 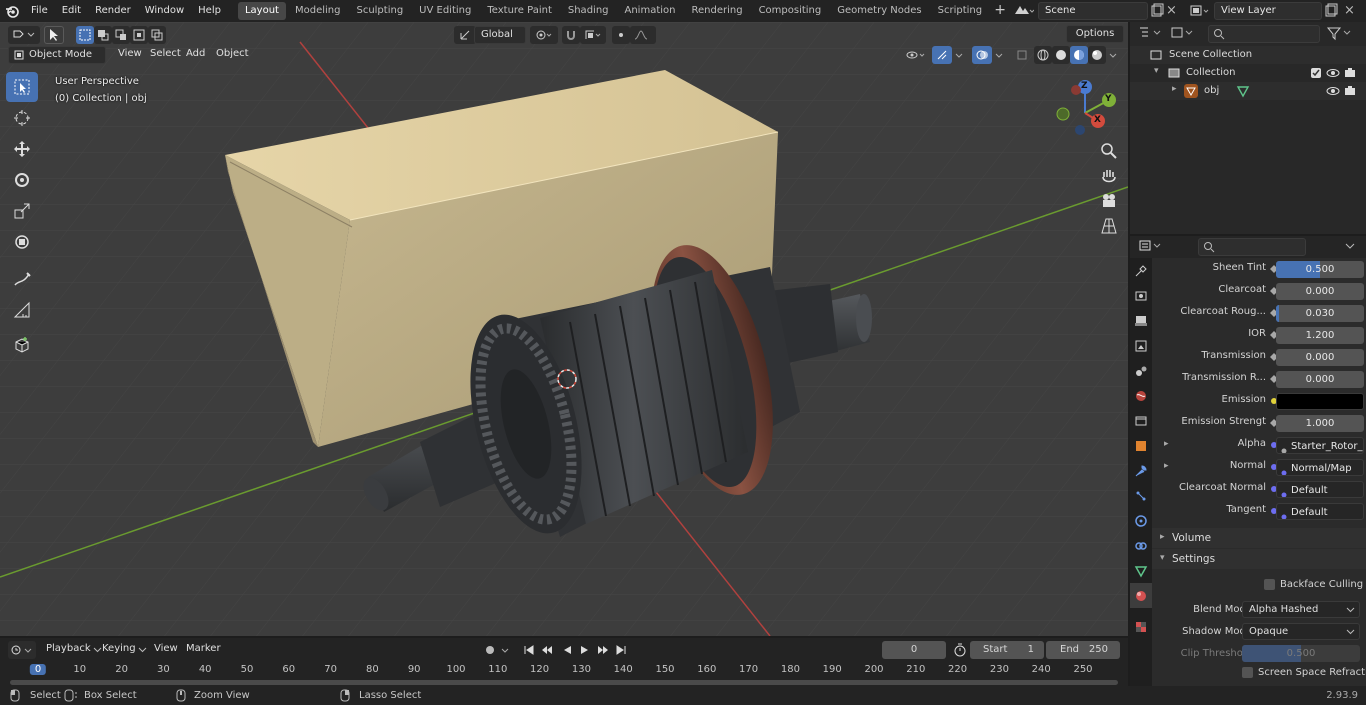 What do you see at coordinates (1320, 489) in the screenshot?
I see `linked-input-field: Default` at bounding box center [1320, 489].